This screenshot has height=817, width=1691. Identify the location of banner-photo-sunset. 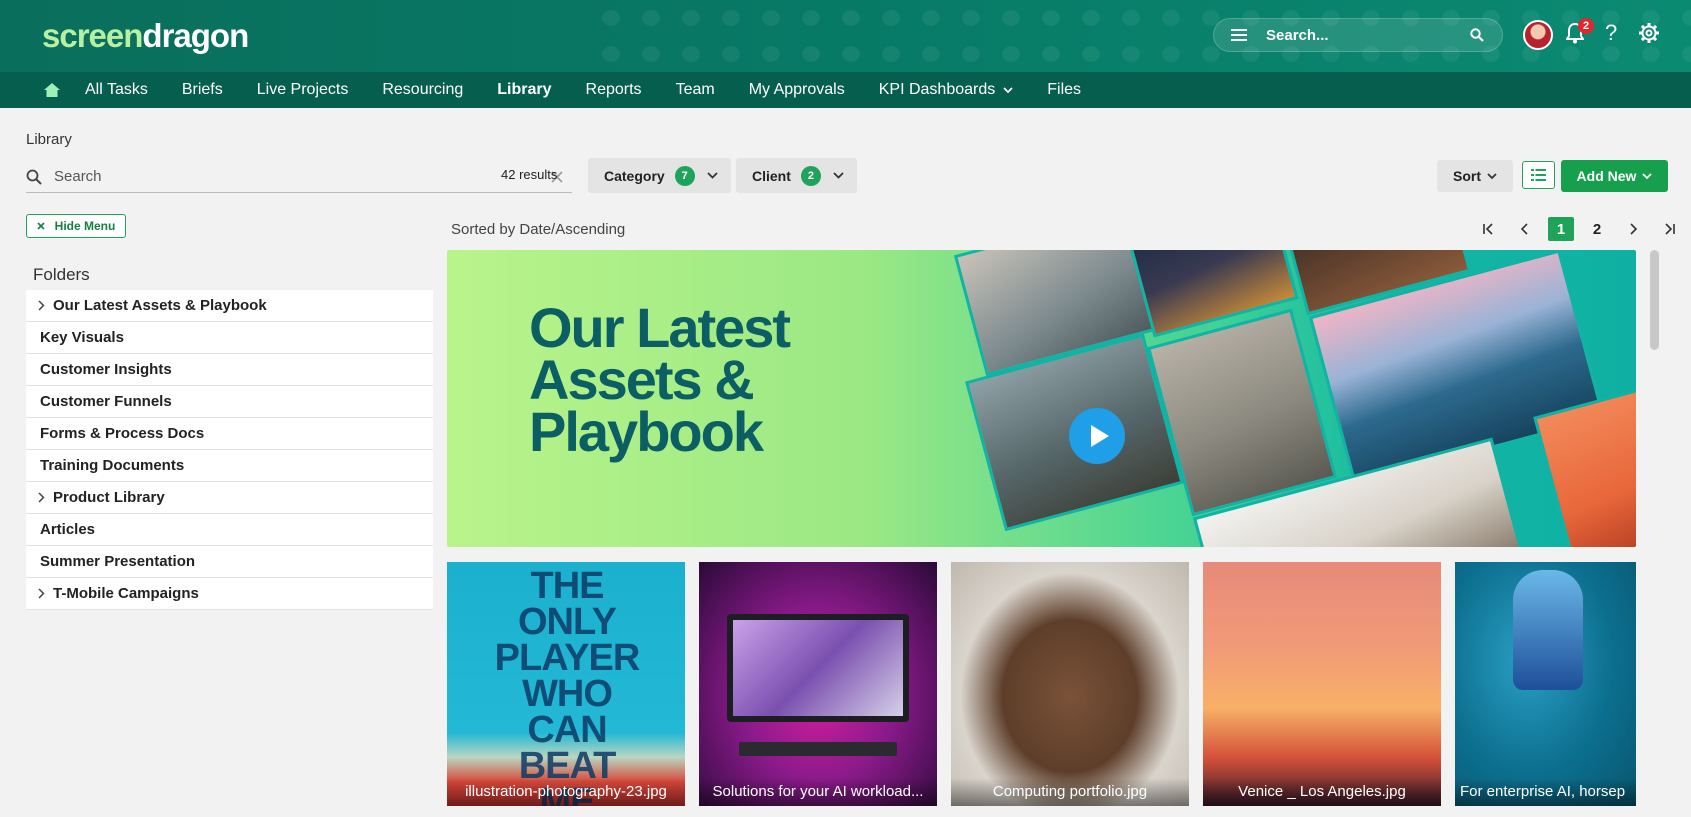
(1584, 467).